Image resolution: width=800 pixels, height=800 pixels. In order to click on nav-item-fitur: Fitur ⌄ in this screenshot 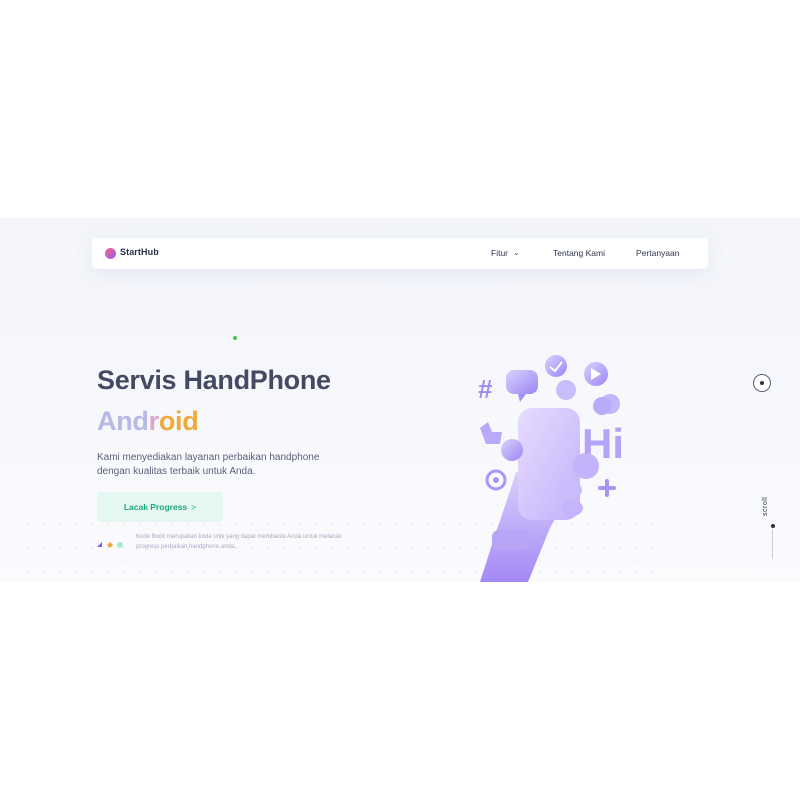, I will do `click(505, 253)`.